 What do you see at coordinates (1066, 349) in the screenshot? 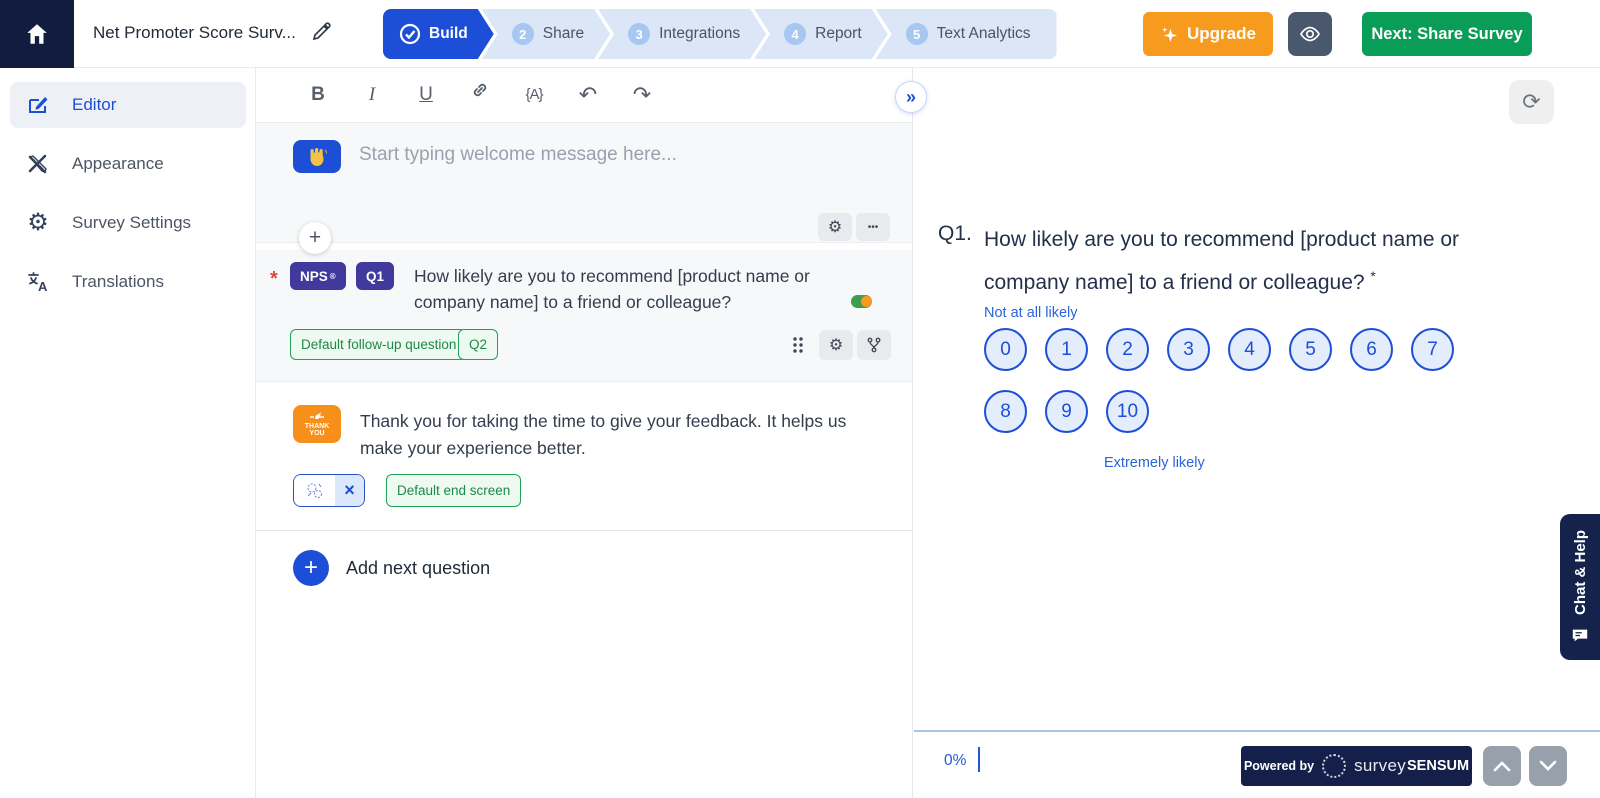
I see `nps-scale-option: 1` at bounding box center [1066, 349].